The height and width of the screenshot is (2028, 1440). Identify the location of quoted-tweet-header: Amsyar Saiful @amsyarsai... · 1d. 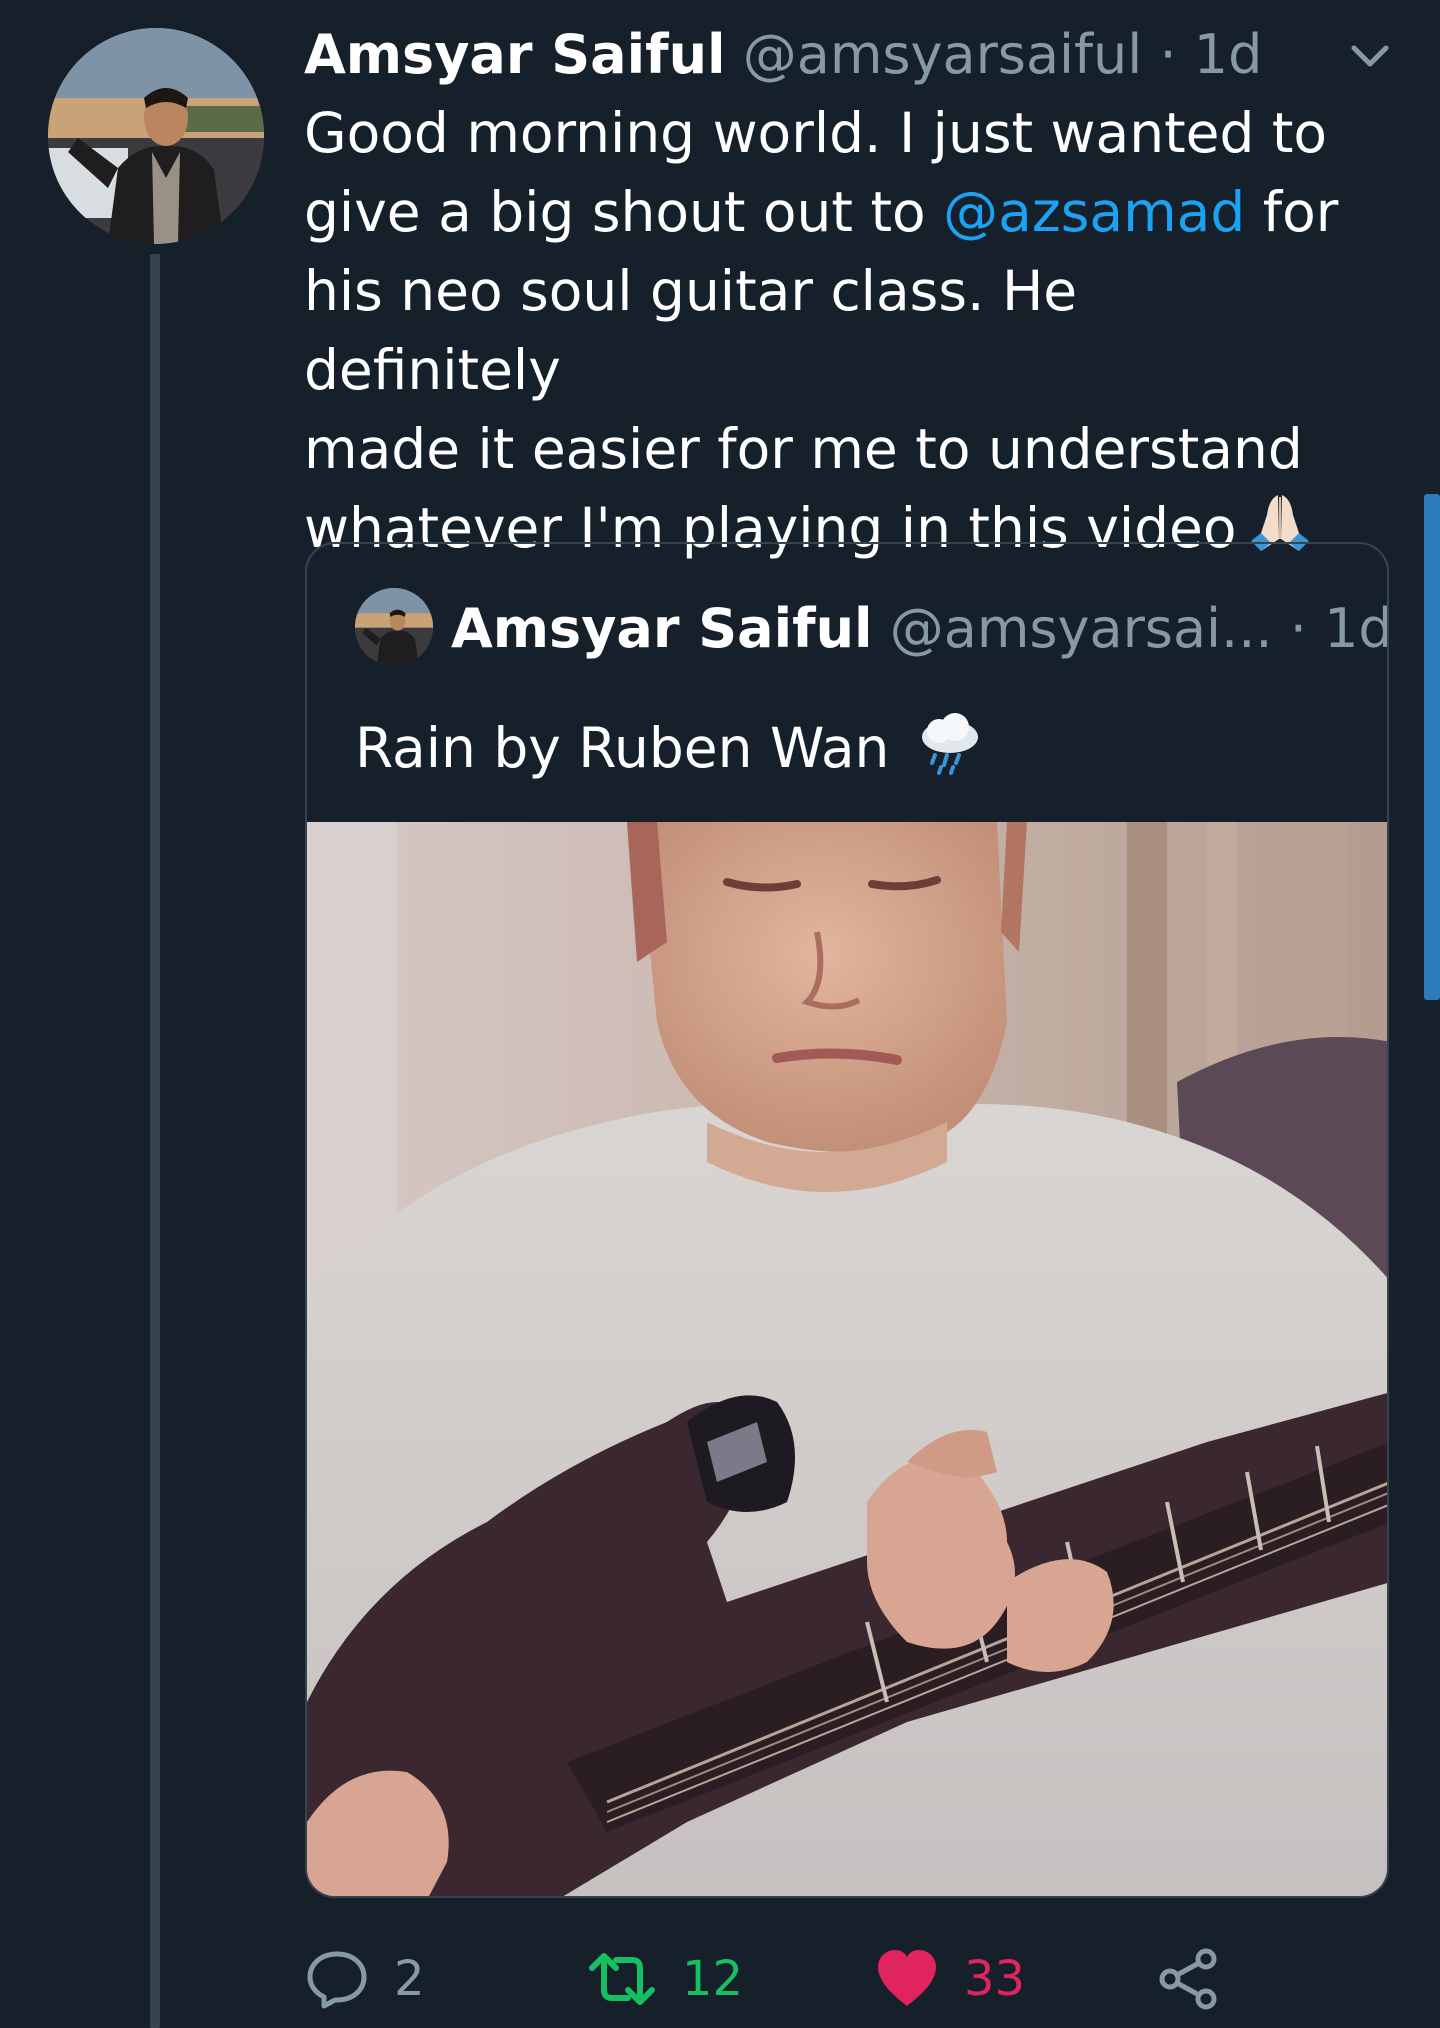
(919, 629).